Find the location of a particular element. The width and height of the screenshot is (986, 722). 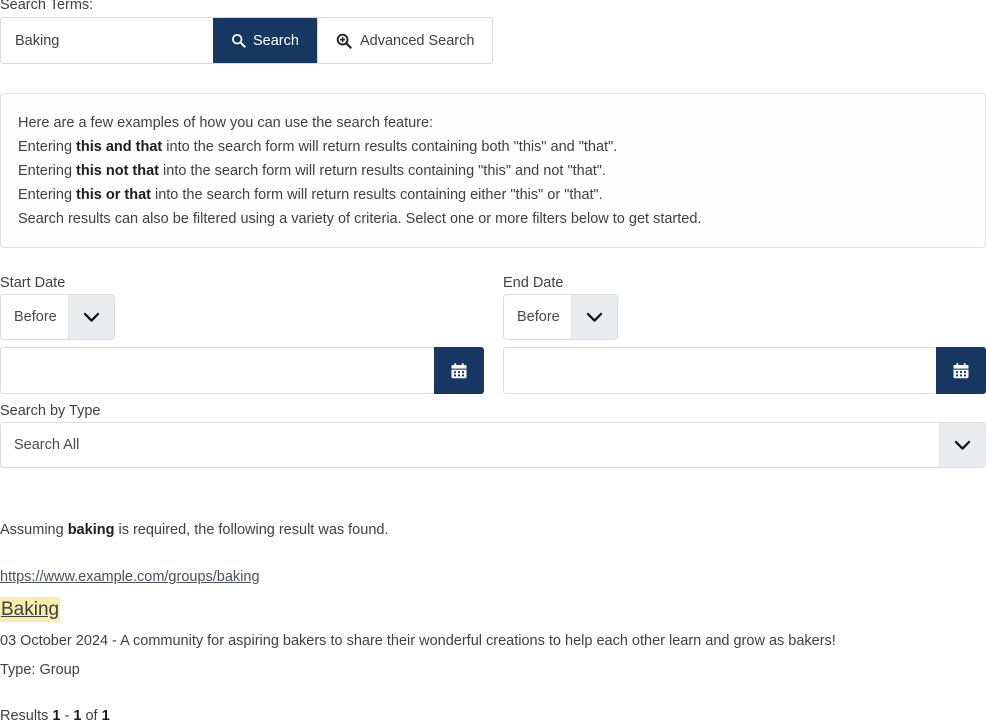

end-date-calendar-button is located at coordinates (961, 370).